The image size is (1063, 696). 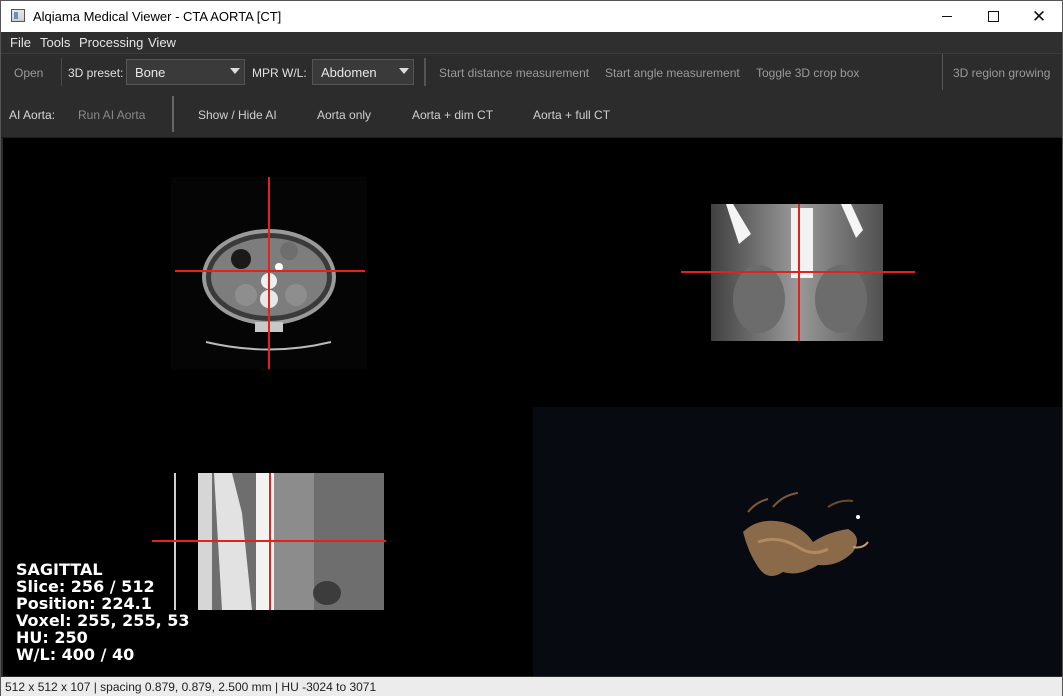 I want to click on ai-aorta-label: AI Aorta:, so click(x=32, y=115).